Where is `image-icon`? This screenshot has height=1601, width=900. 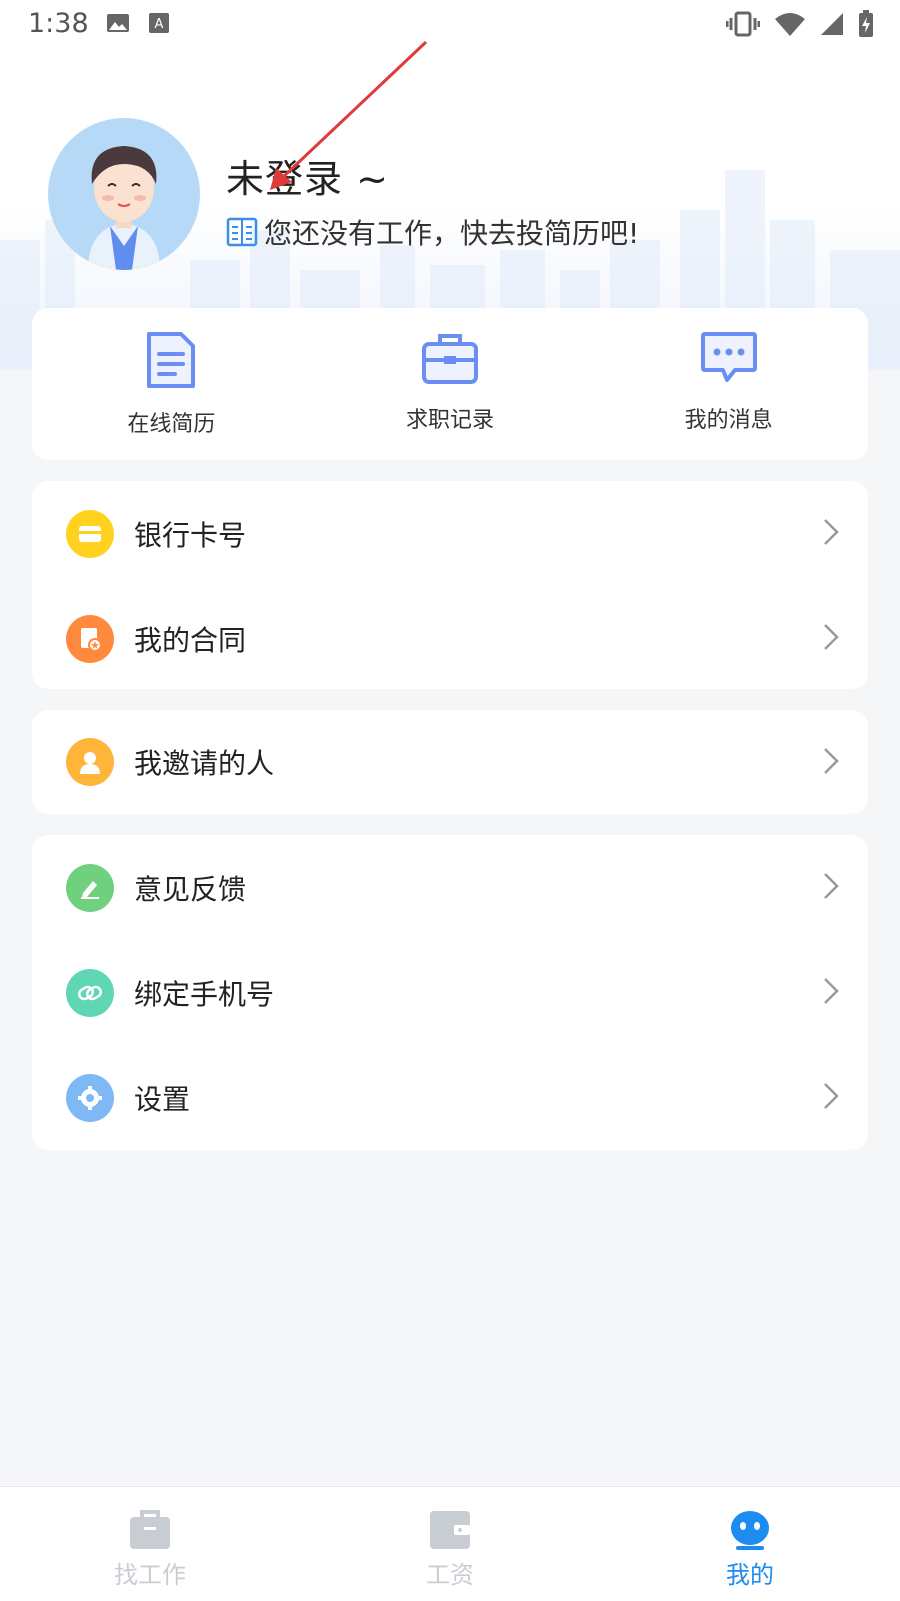
image-icon is located at coordinates (118, 23).